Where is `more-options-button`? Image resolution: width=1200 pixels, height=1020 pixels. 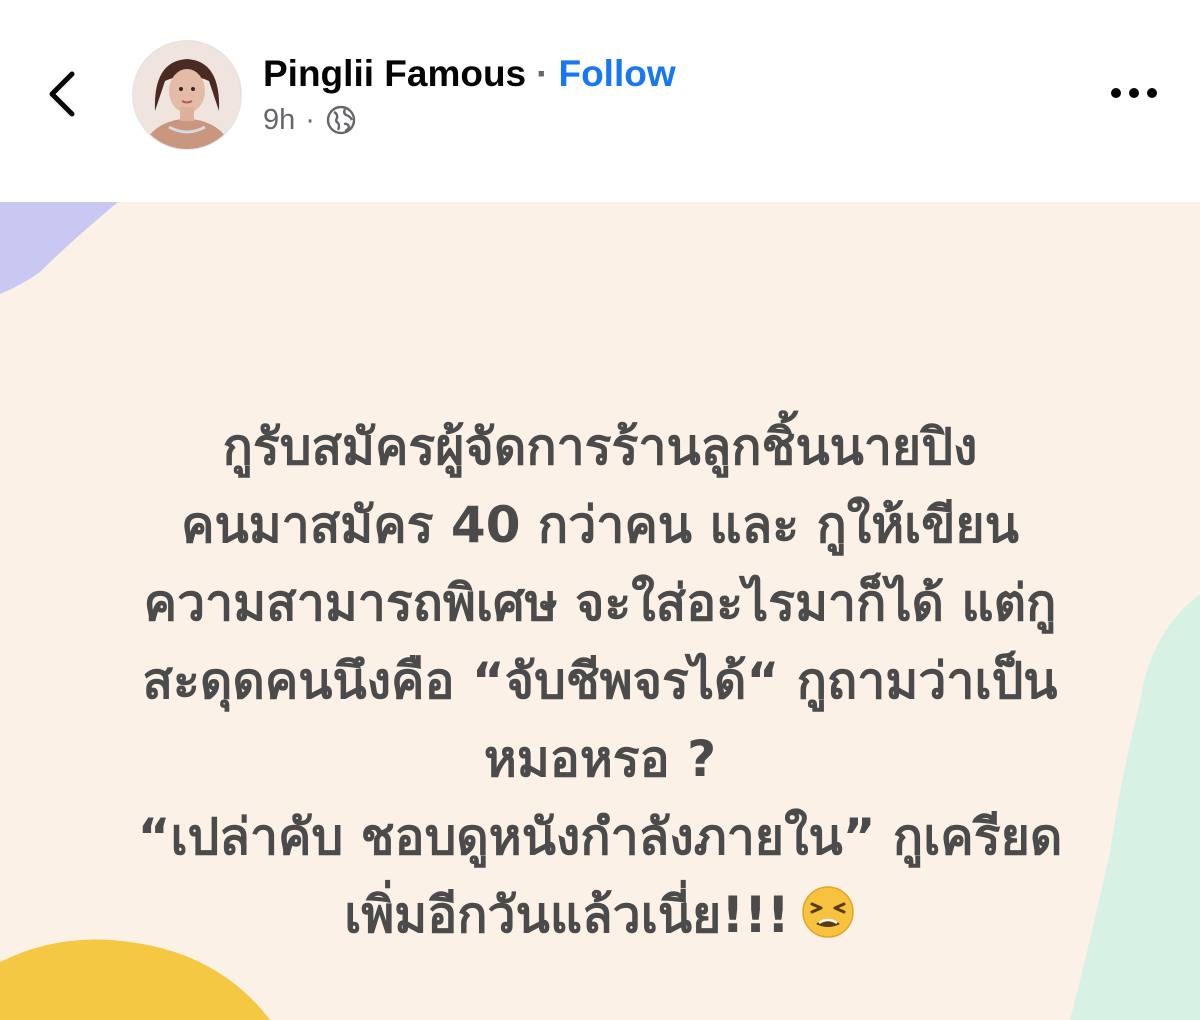 more-options-button is located at coordinates (1134, 93).